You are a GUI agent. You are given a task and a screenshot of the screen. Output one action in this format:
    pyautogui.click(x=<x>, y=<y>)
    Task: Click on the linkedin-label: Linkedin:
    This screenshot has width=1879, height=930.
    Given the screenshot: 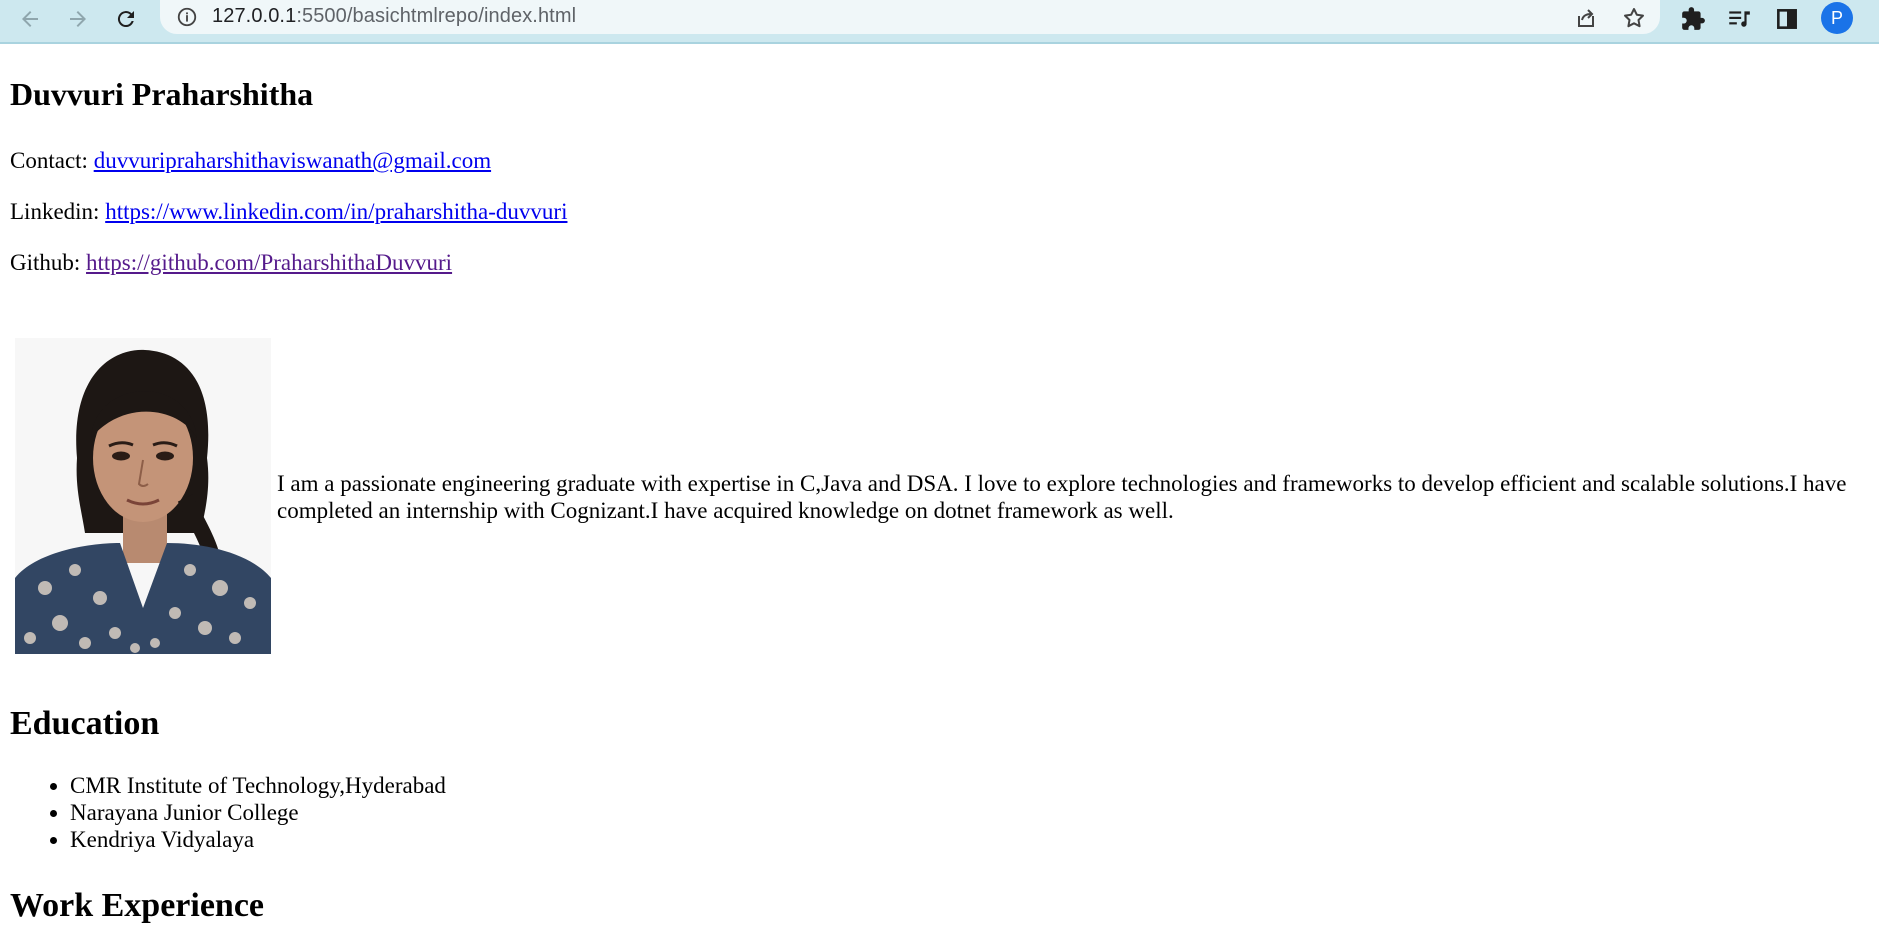 What is the action you would take?
    pyautogui.click(x=58, y=211)
    